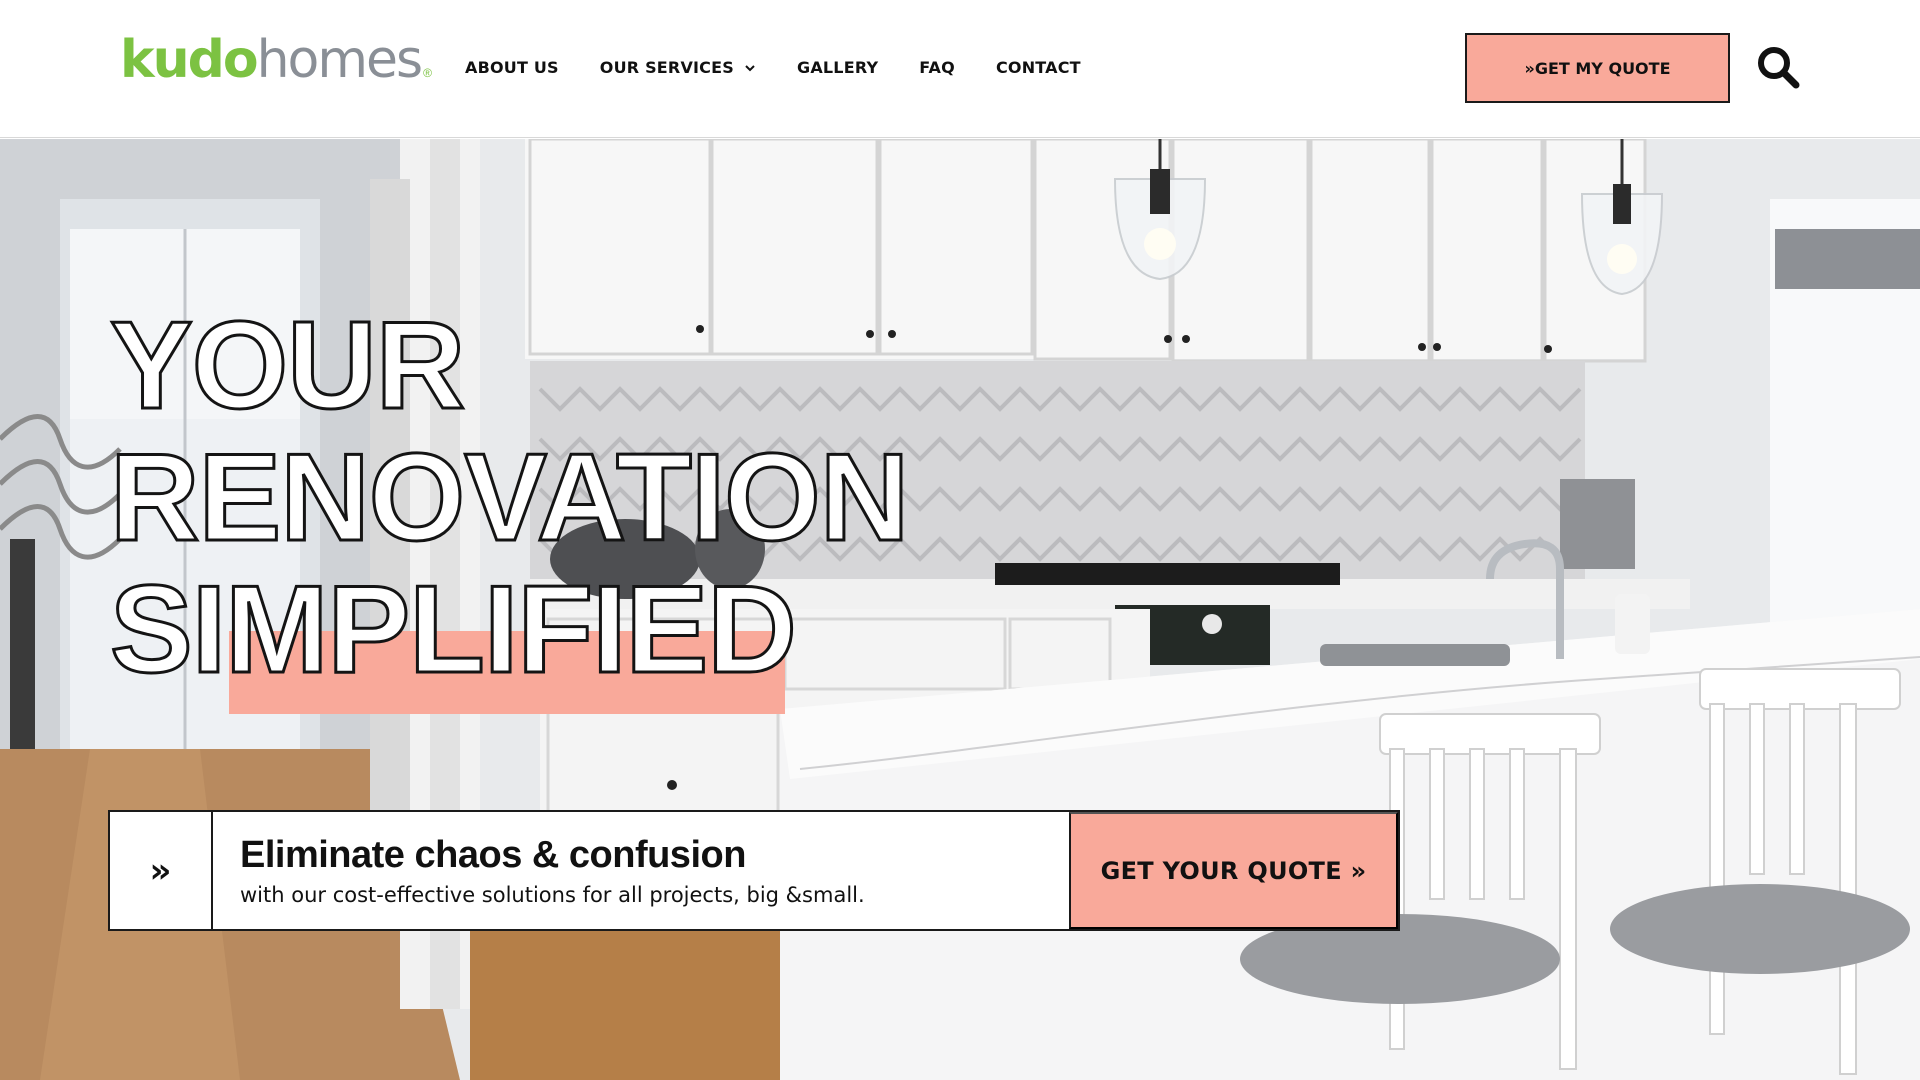 The image size is (1920, 1080). I want to click on get-your-quote-button: GET YOUR QUOTE », so click(1233, 870).